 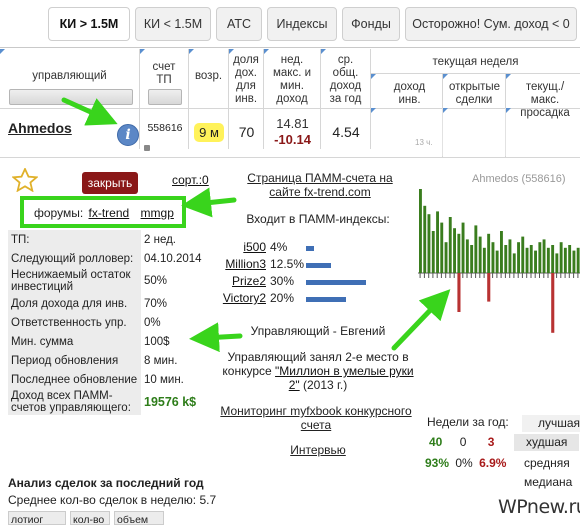 What do you see at coordinates (209, 202) in the screenshot?
I see `arrow-to-forums` at bounding box center [209, 202].